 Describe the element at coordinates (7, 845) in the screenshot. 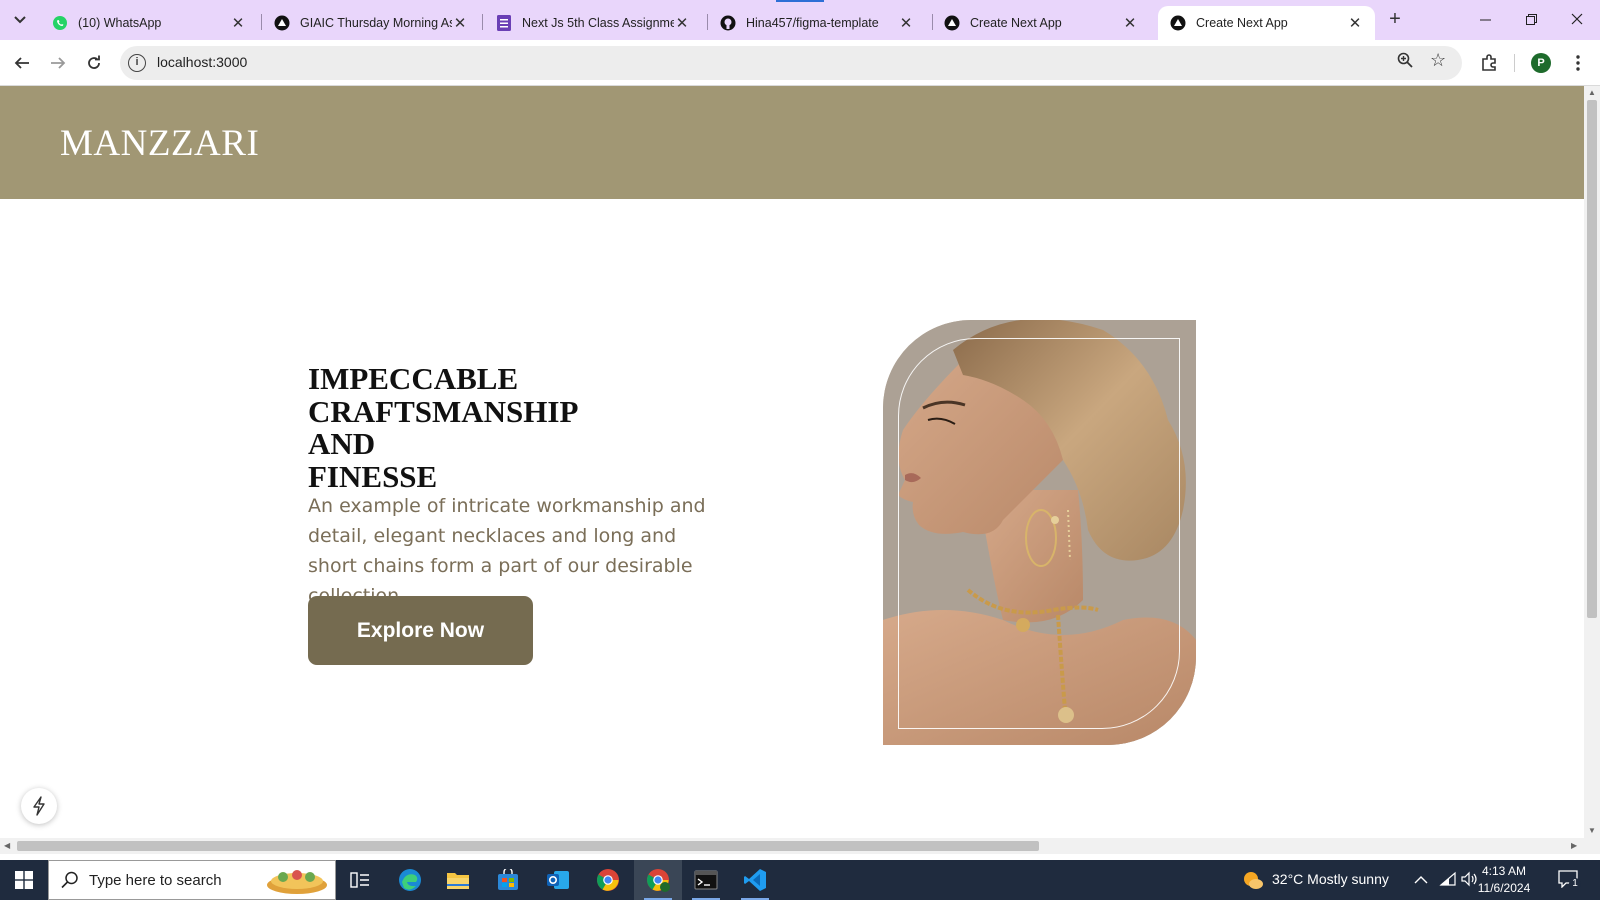

I see `scroll-left-arrow-icon: ◀` at that location.